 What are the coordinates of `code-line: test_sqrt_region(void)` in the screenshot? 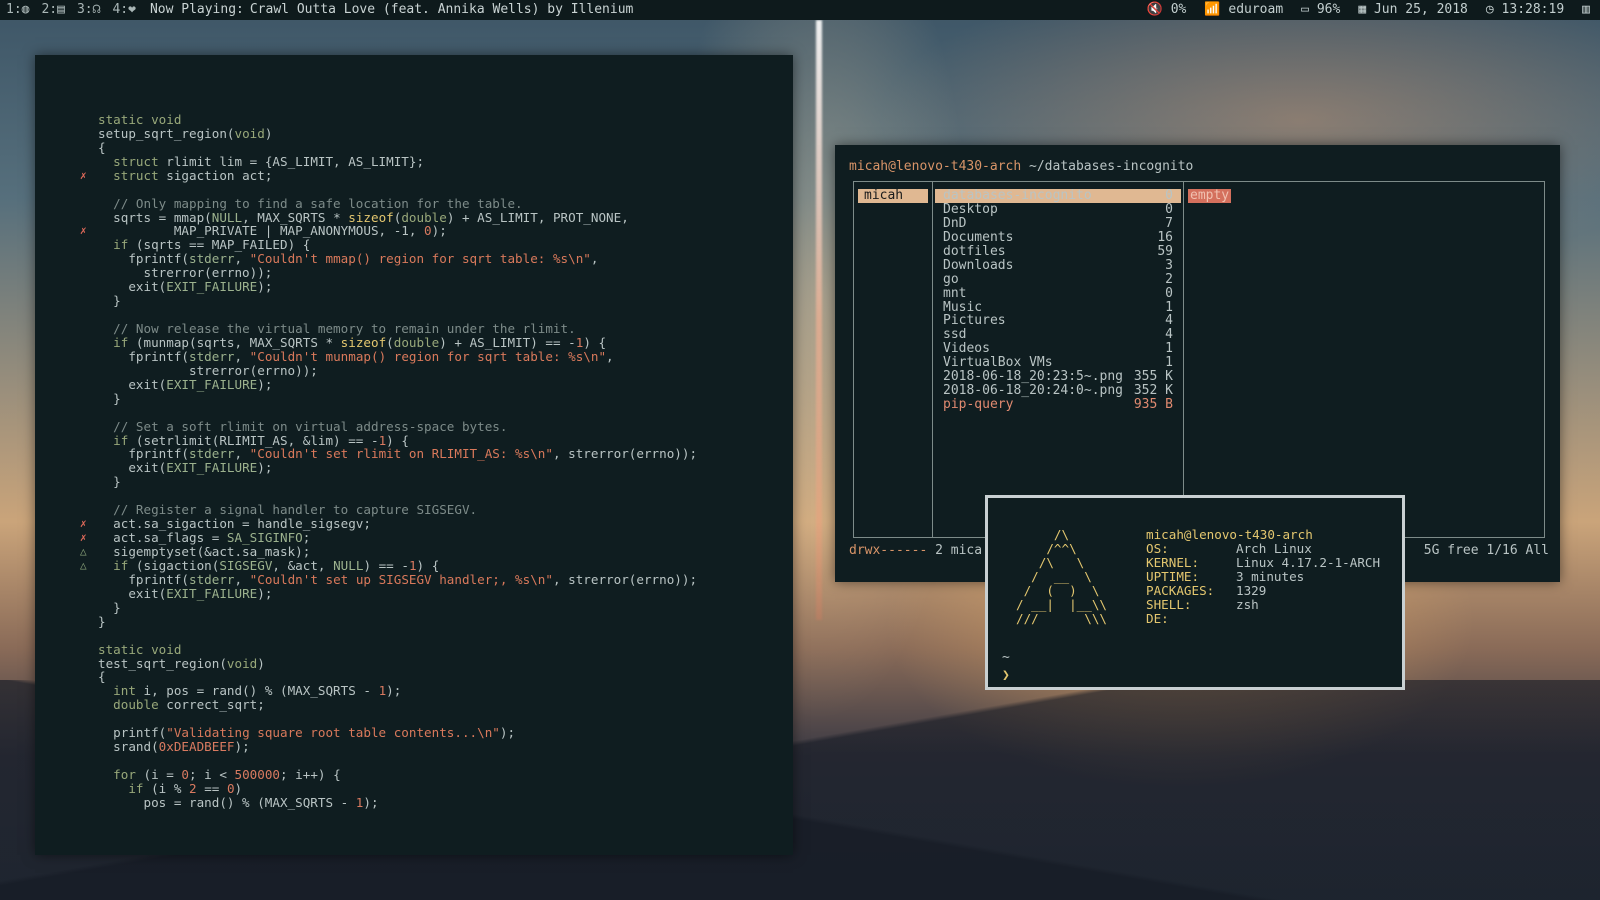 It's located at (414, 663).